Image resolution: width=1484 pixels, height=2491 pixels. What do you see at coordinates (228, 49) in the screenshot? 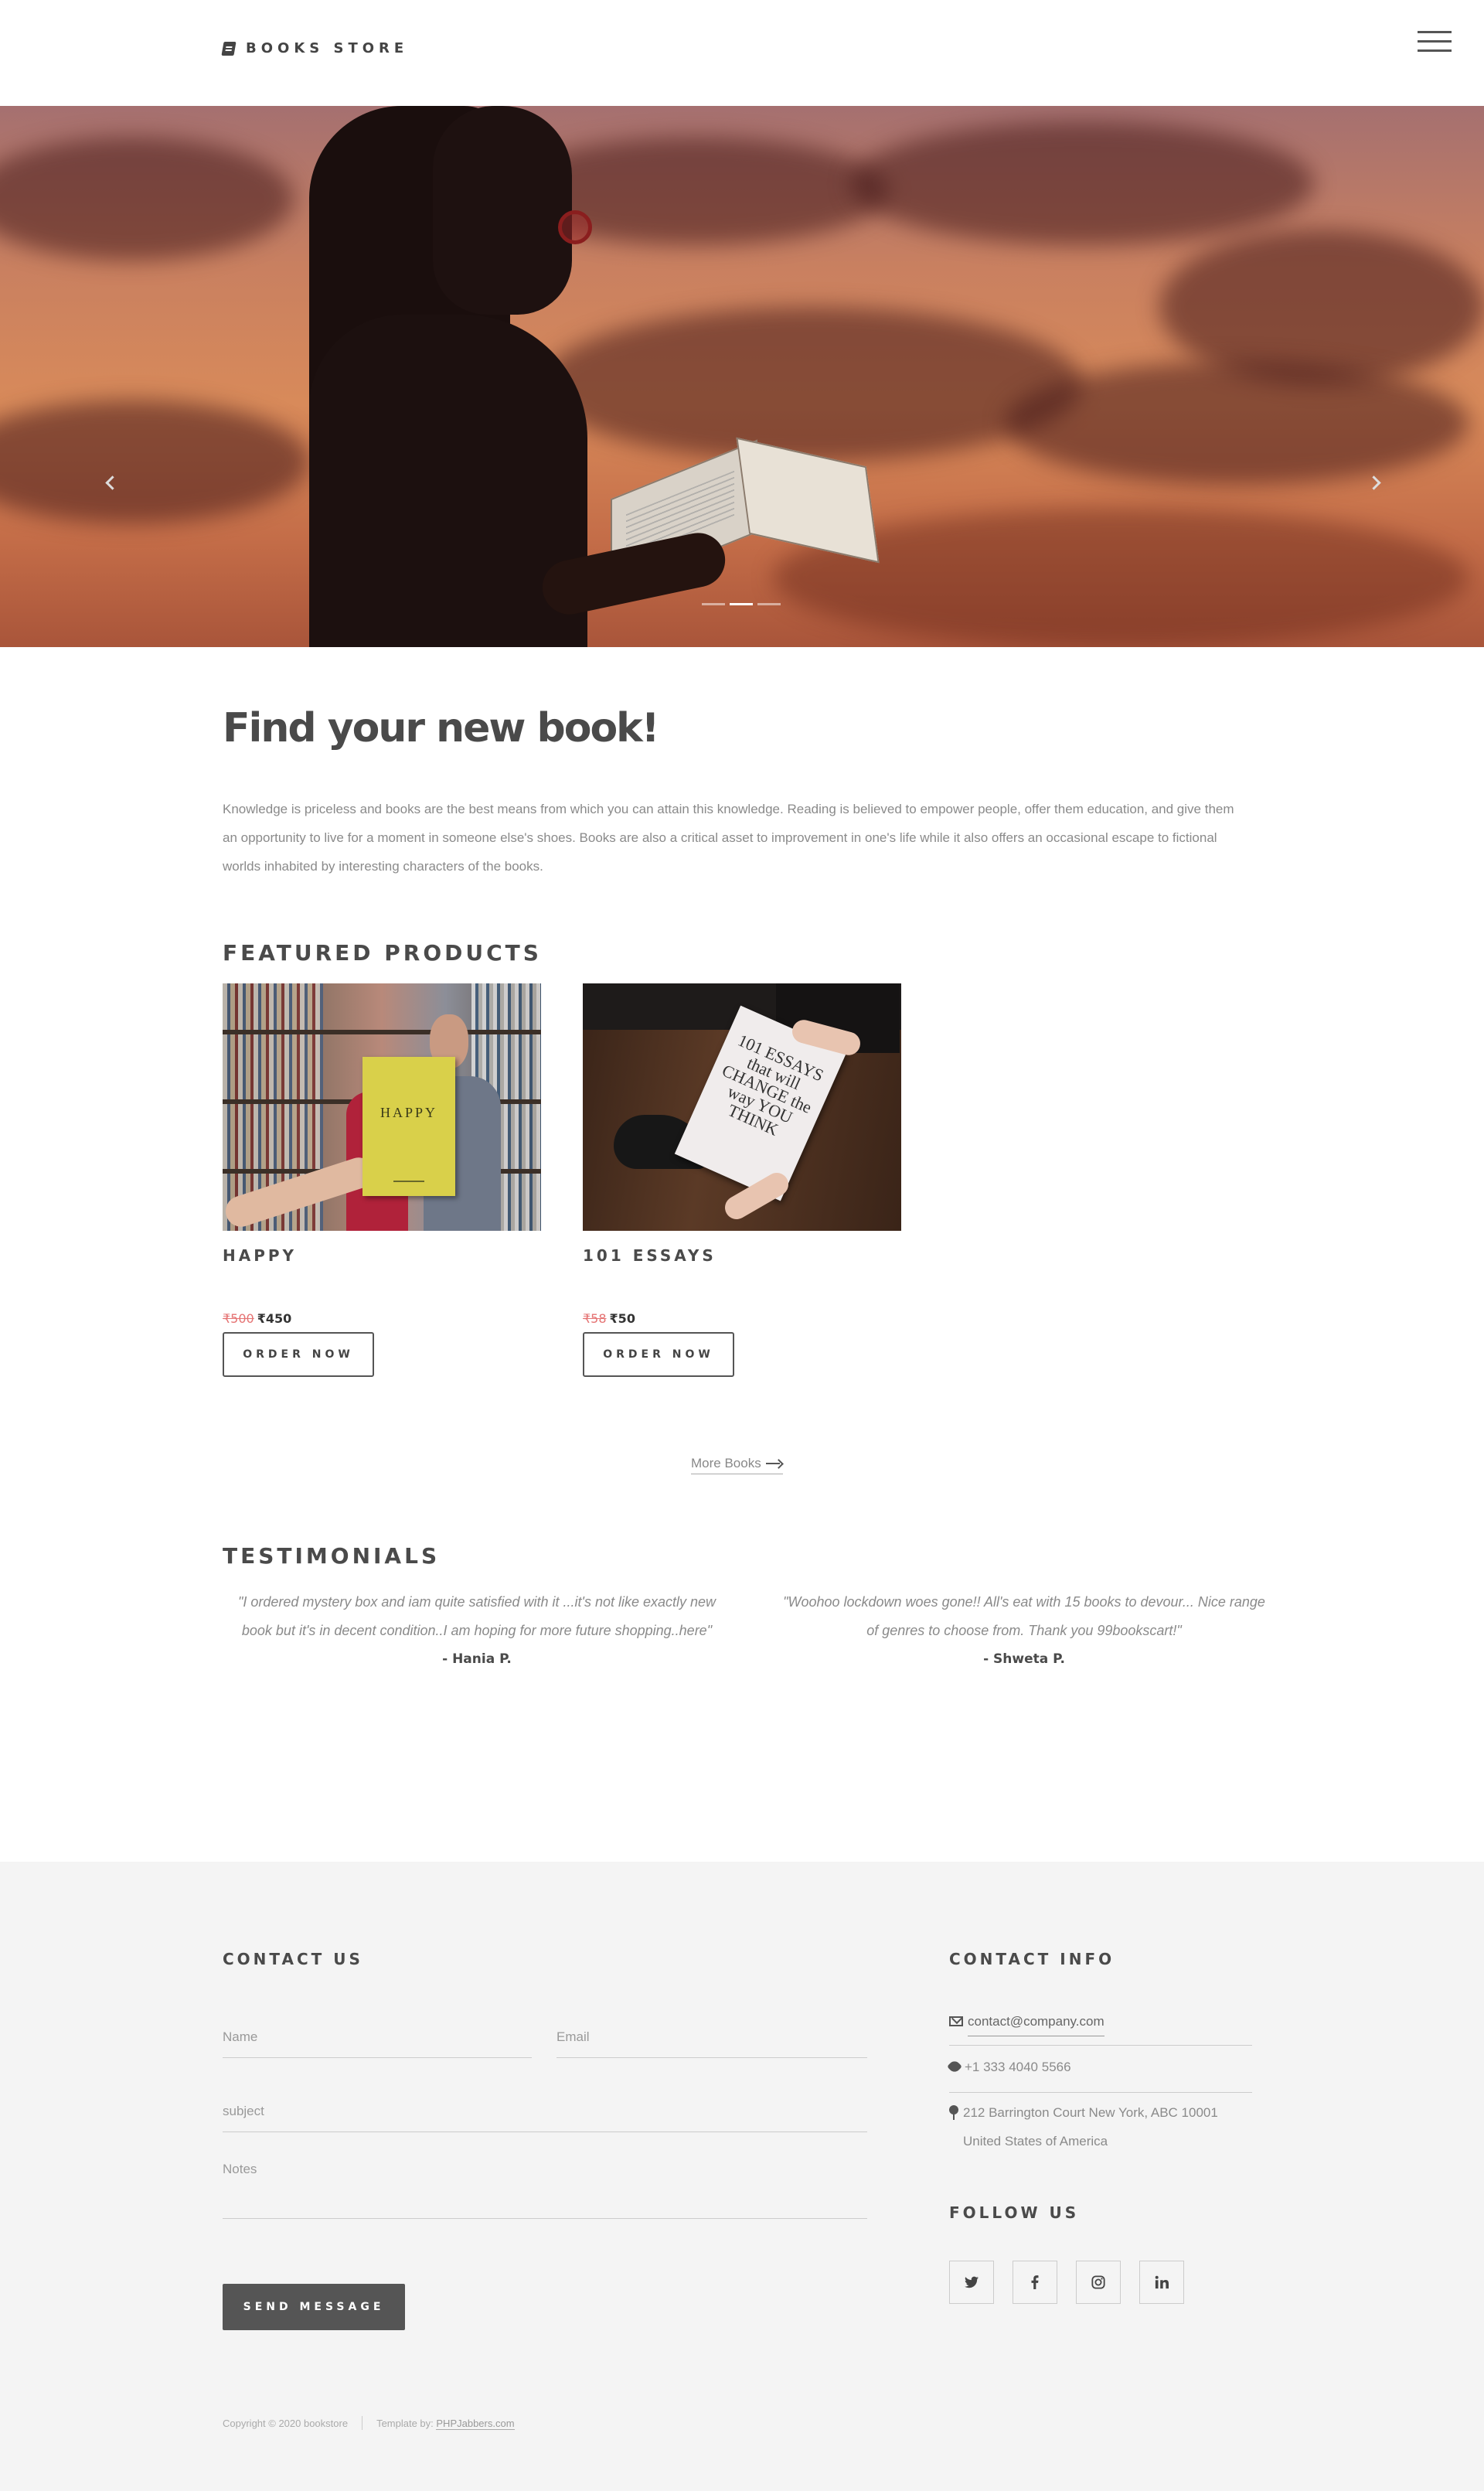
I see `book-icon` at bounding box center [228, 49].